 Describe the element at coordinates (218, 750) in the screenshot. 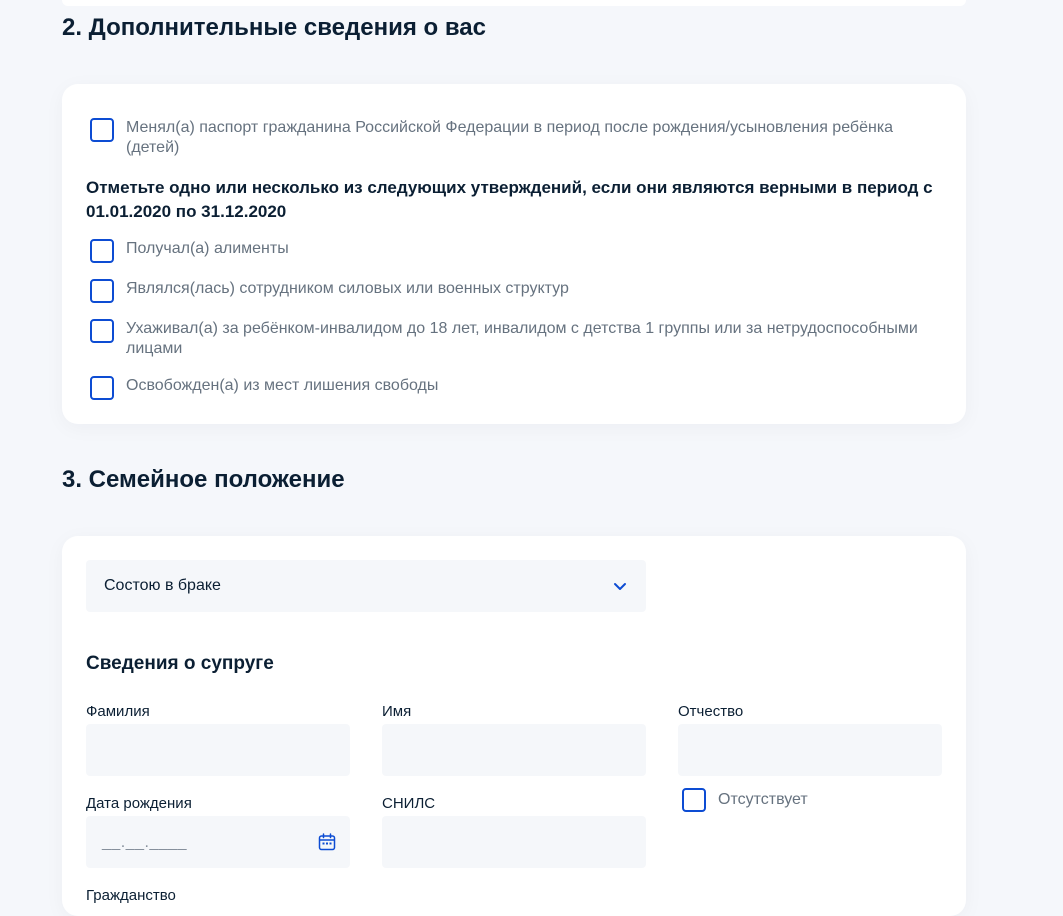

I see `last-name-input` at that location.